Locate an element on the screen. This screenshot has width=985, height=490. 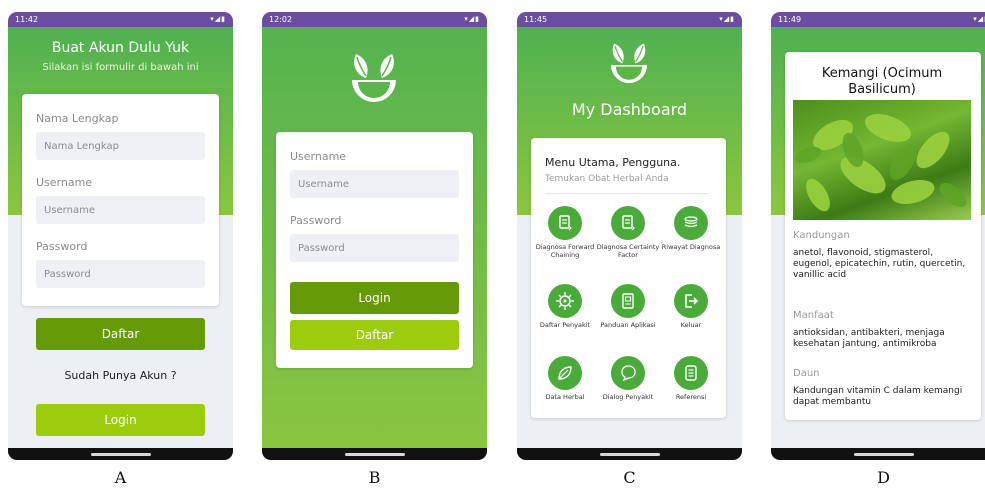
status-bar: 12:02 ▾◢▮ is located at coordinates (374, 19).